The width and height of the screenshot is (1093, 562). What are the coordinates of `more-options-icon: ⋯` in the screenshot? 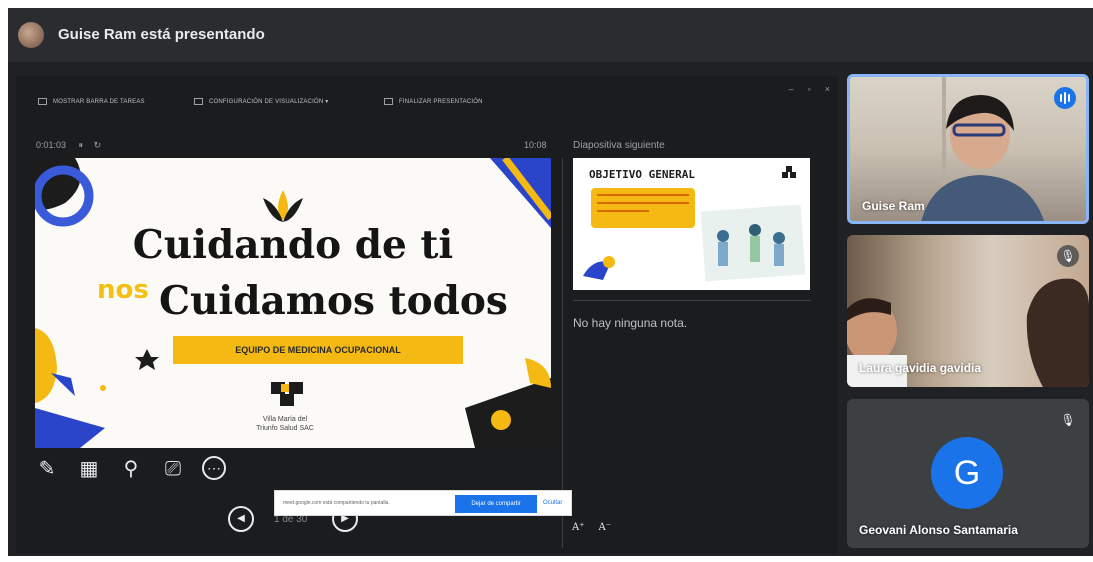 It's located at (214, 468).